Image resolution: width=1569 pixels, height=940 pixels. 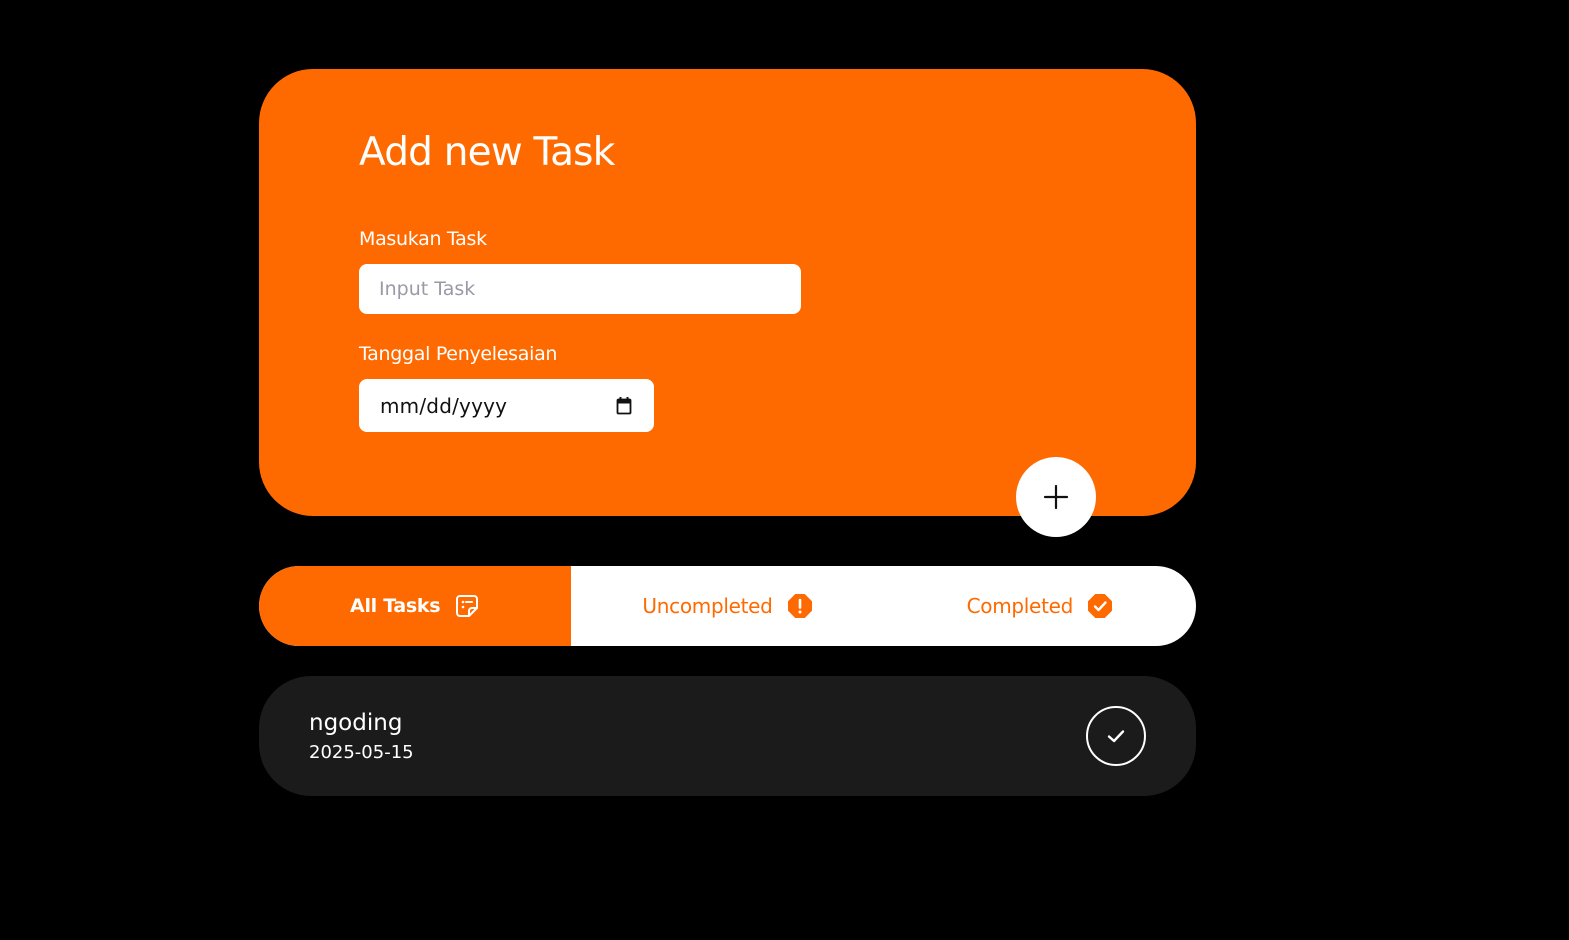 I want to click on tab-label: Uncompleted, so click(x=707, y=606).